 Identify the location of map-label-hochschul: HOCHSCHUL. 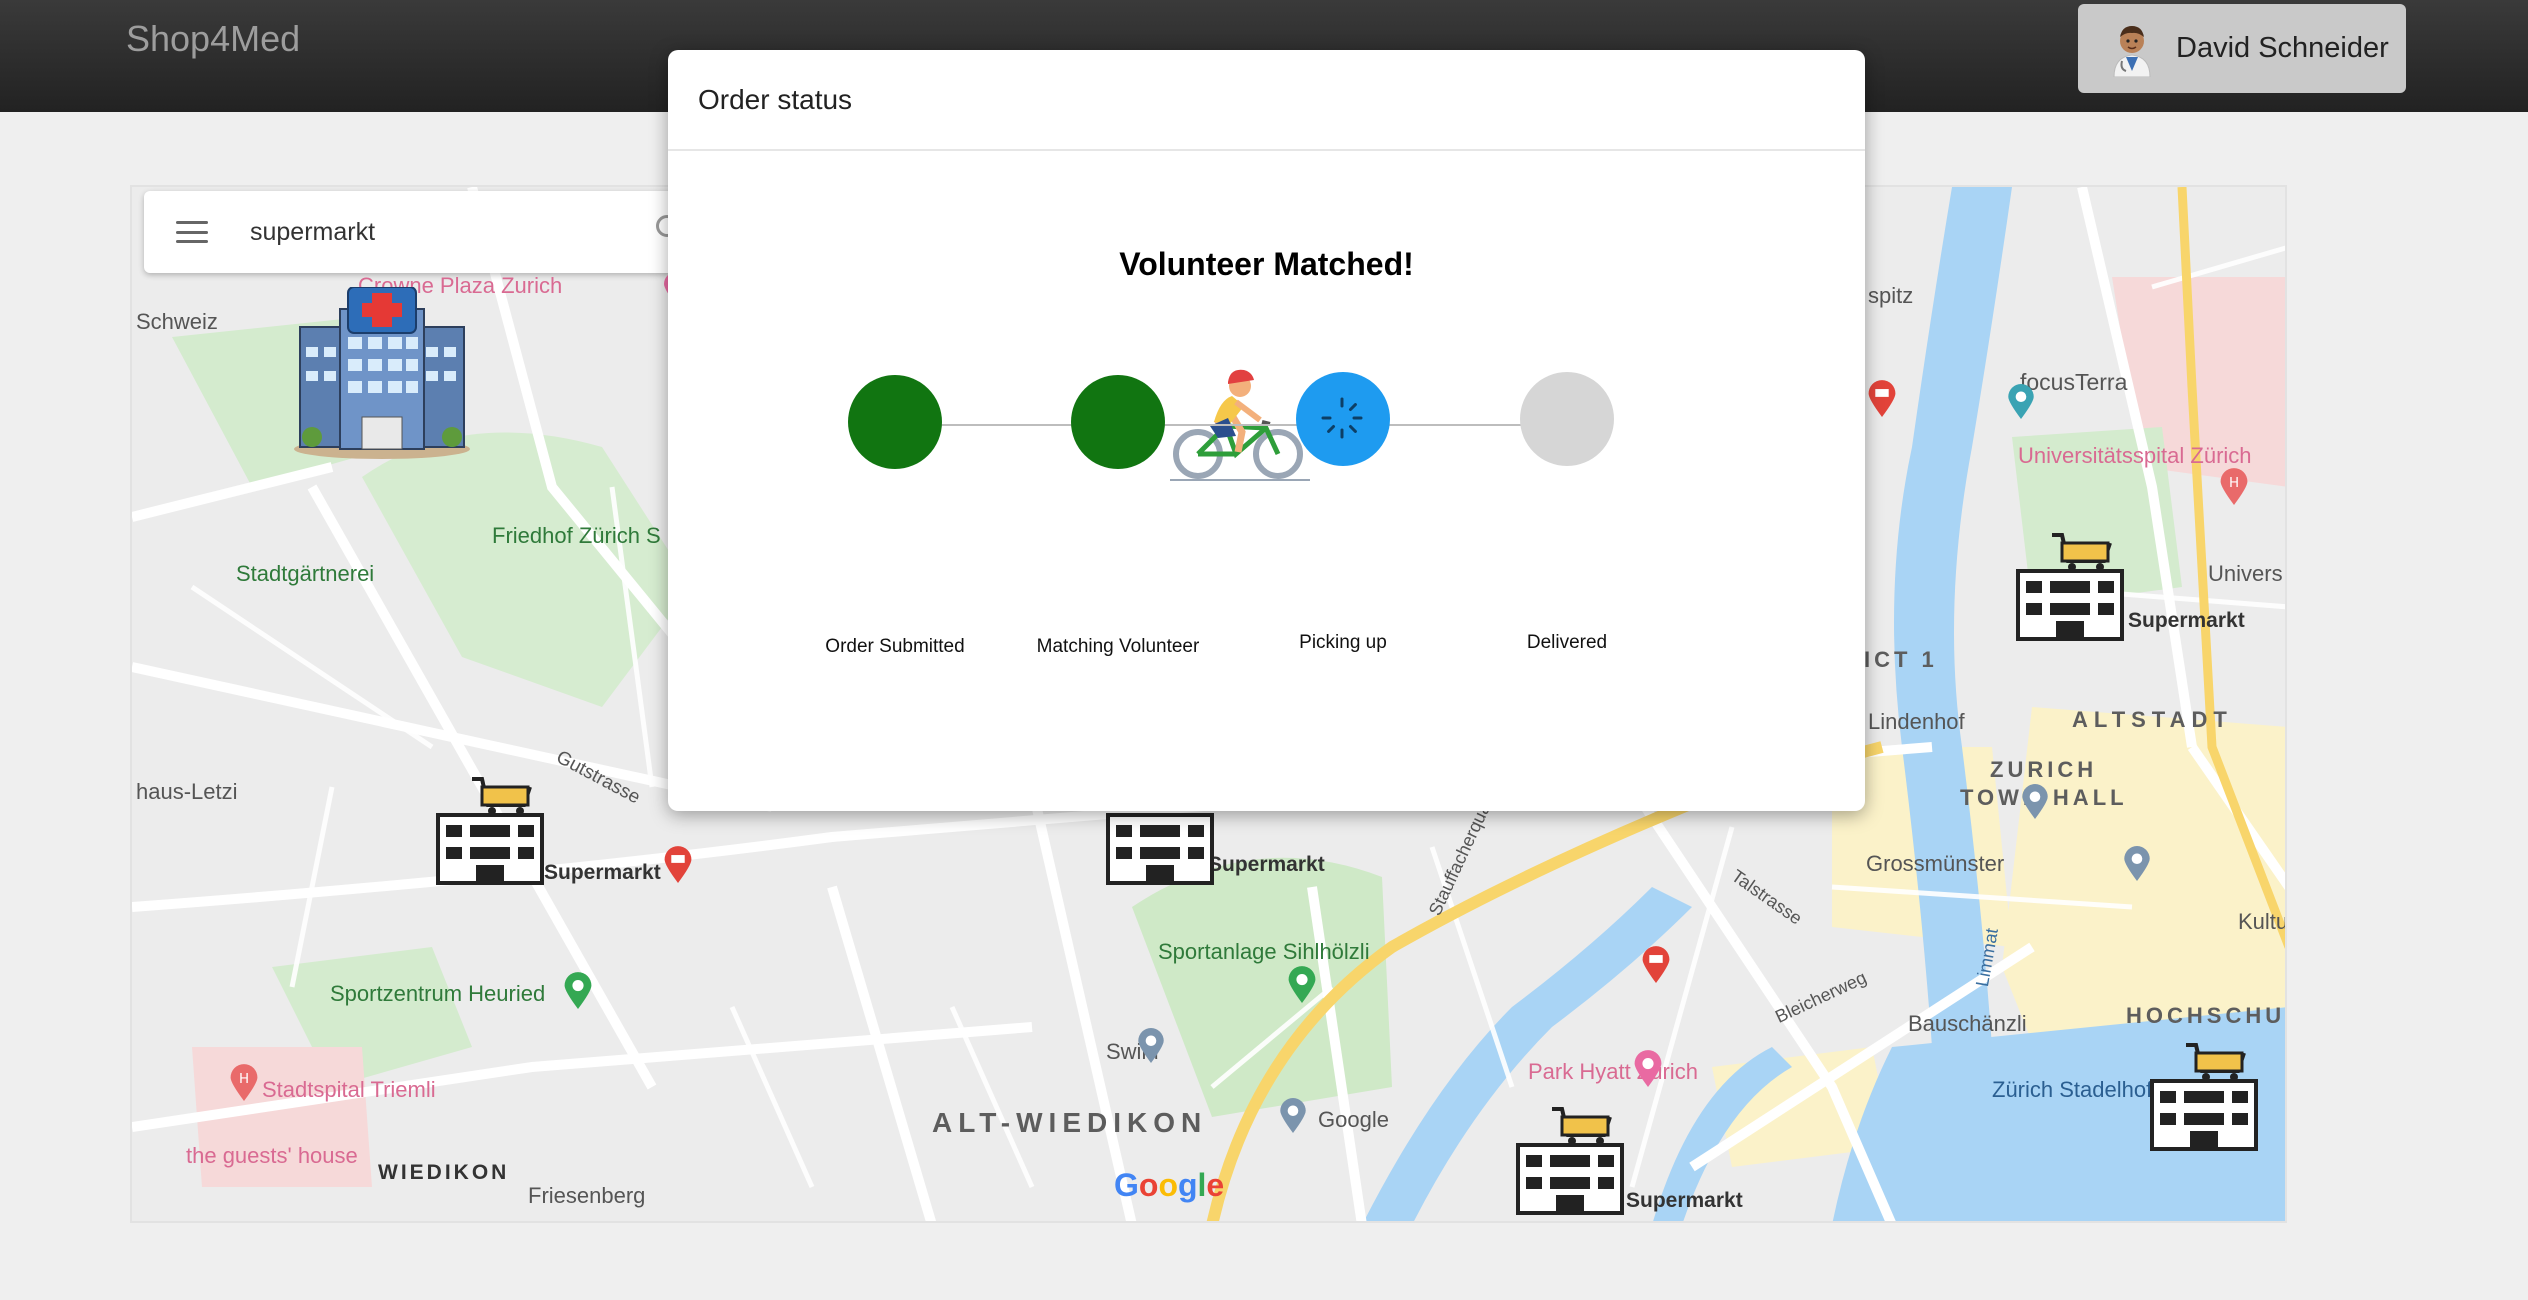
(2206, 1015).